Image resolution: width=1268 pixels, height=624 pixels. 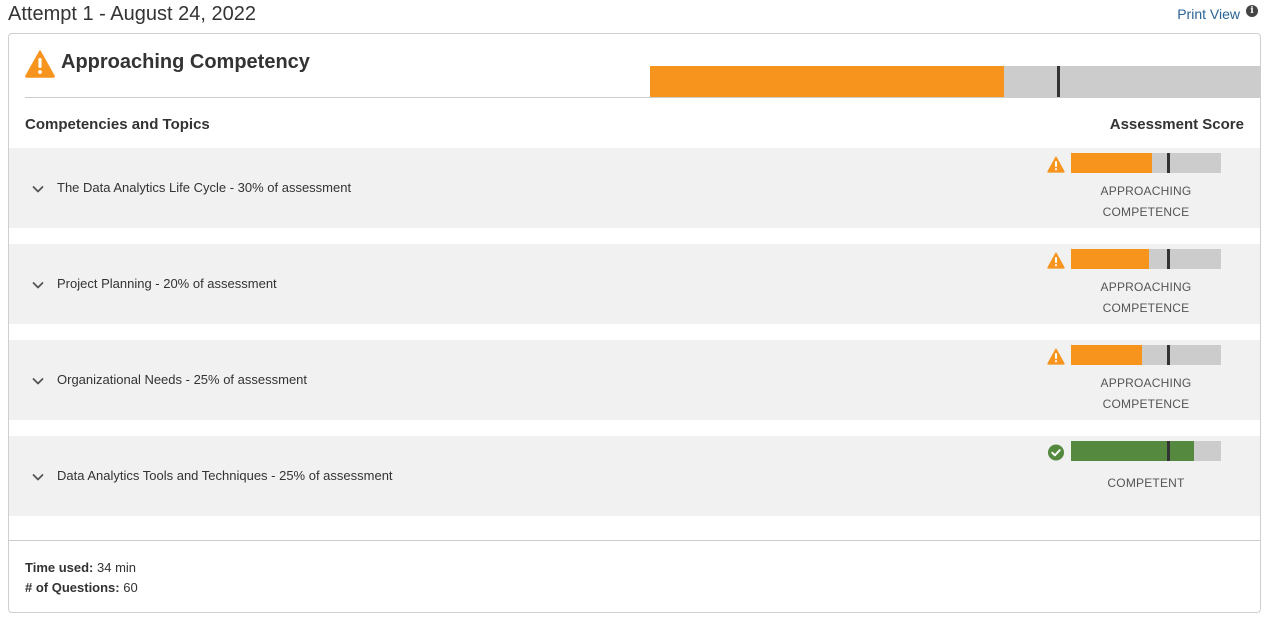 I want to click on overall-header: Approaching Competency, so click(x=643, y=74).